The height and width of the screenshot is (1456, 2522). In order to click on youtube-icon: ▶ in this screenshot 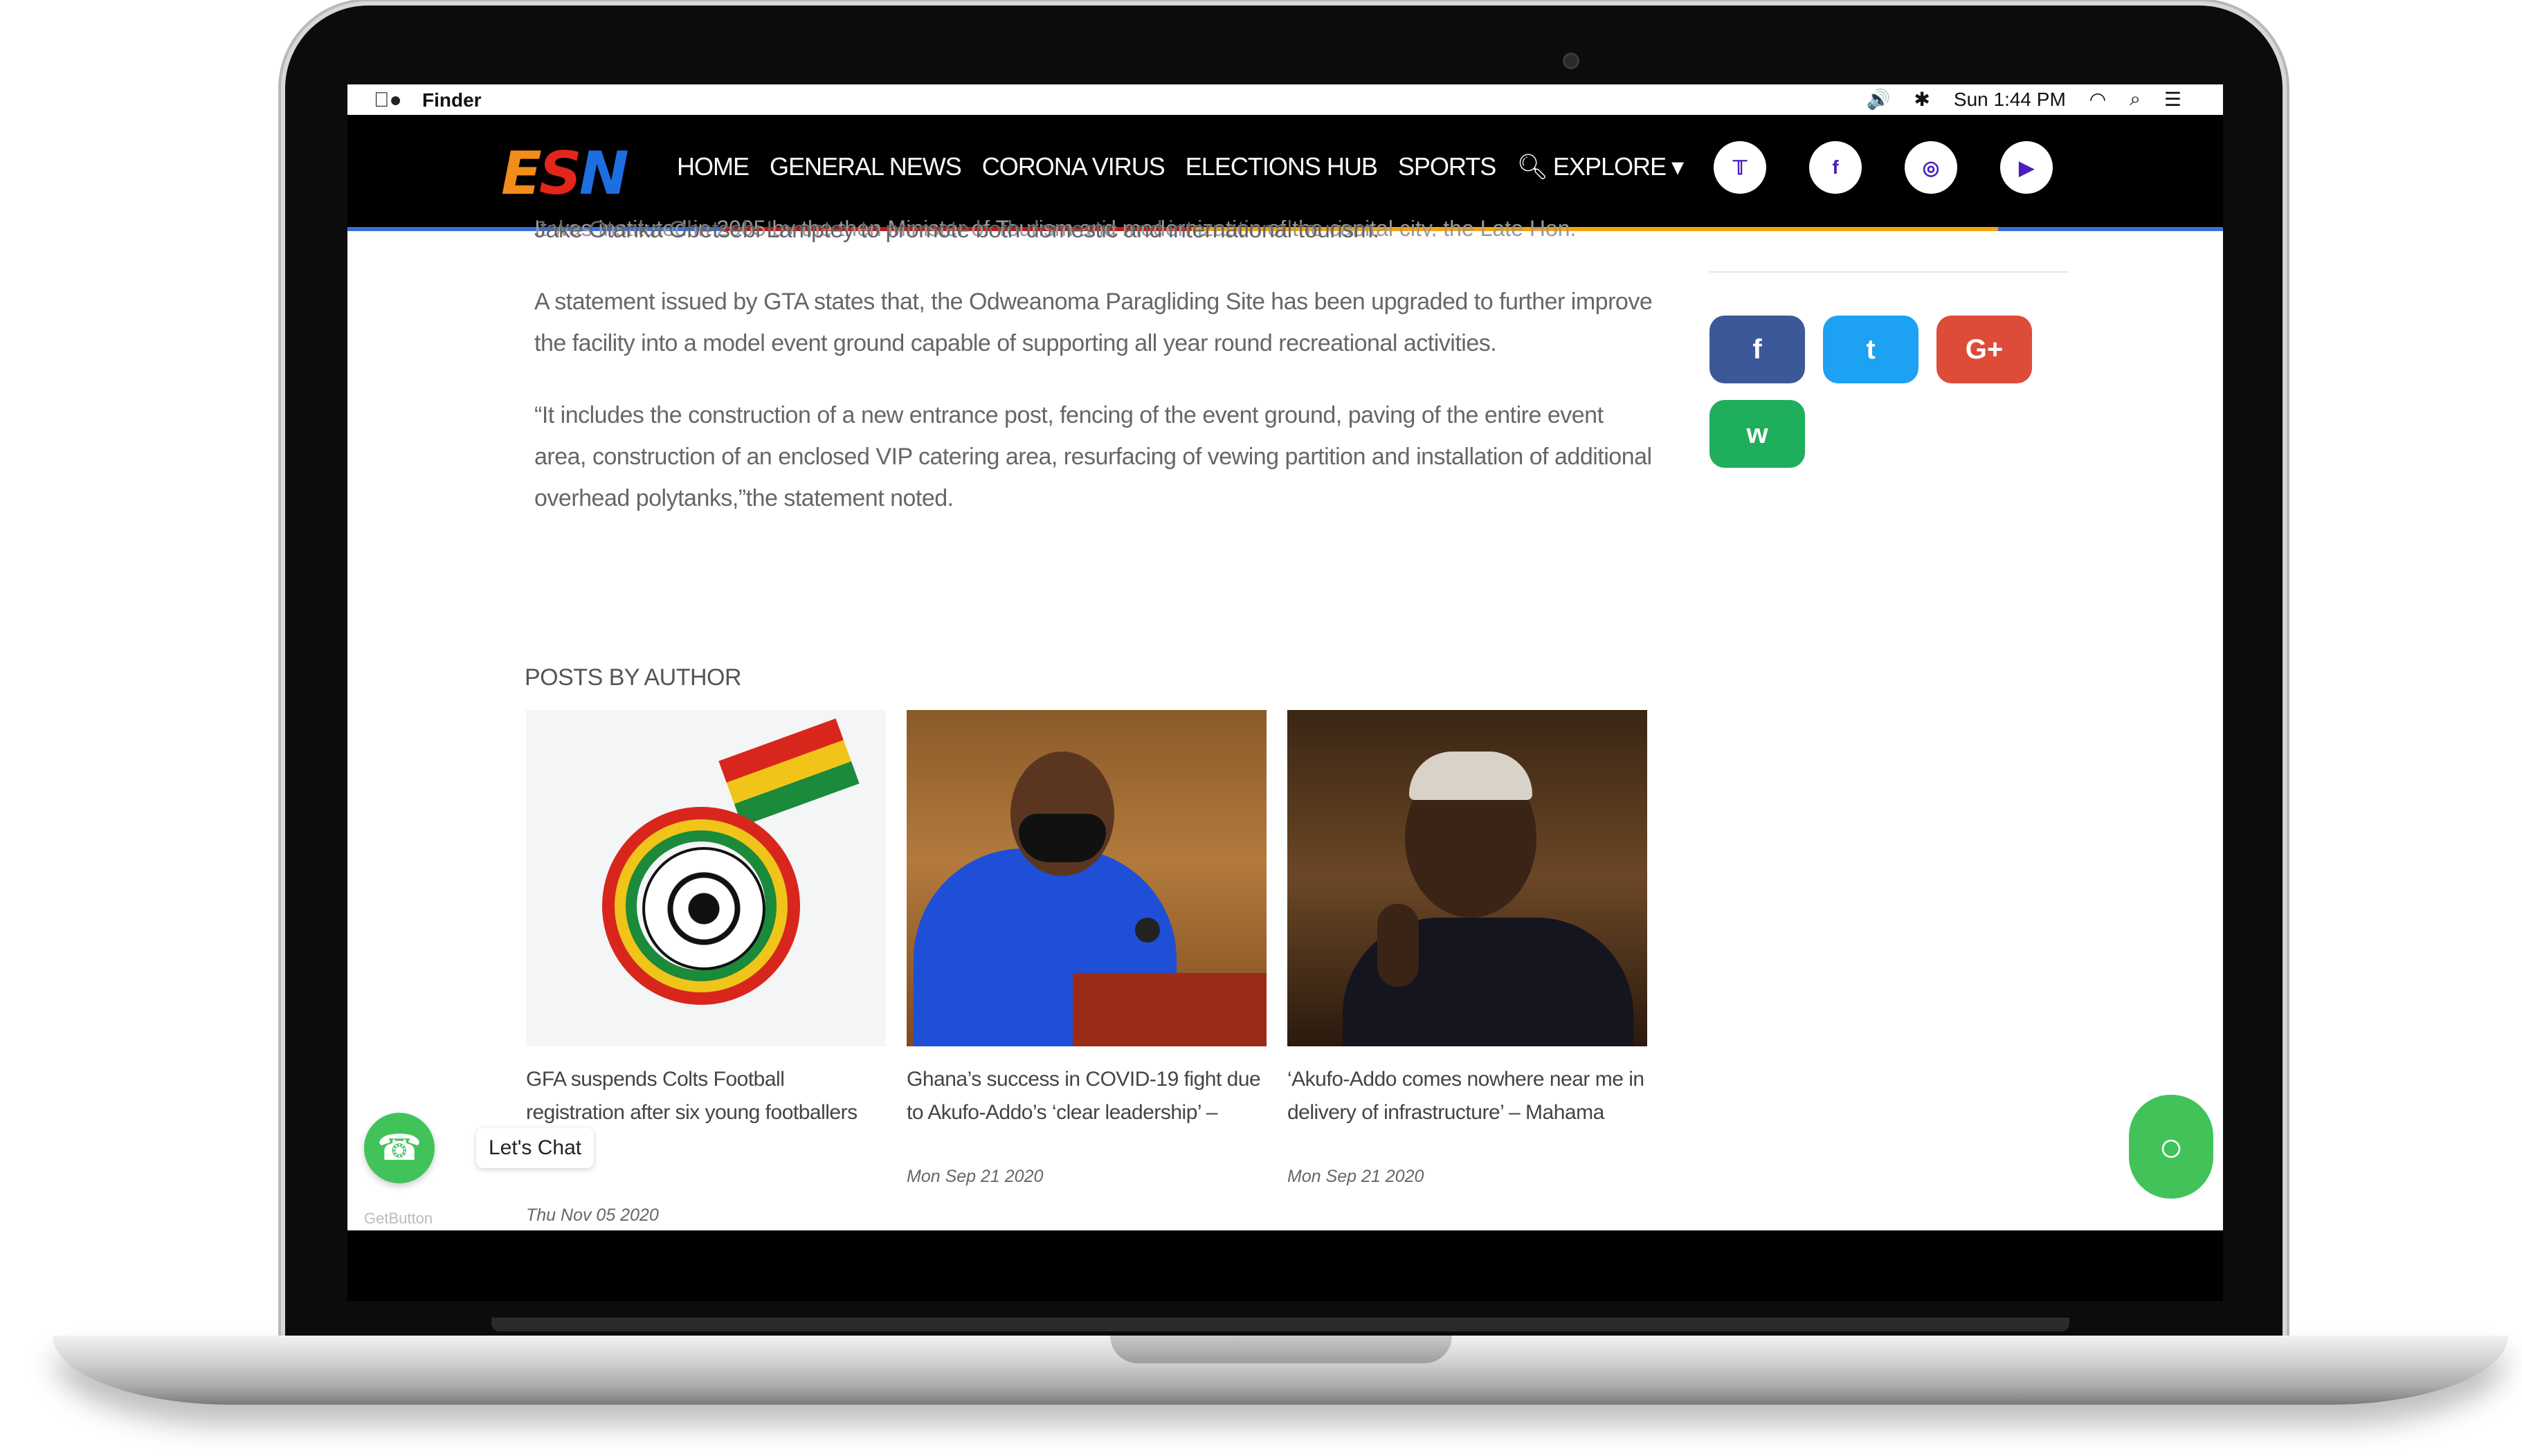, I will do `click(2026, 167)`.